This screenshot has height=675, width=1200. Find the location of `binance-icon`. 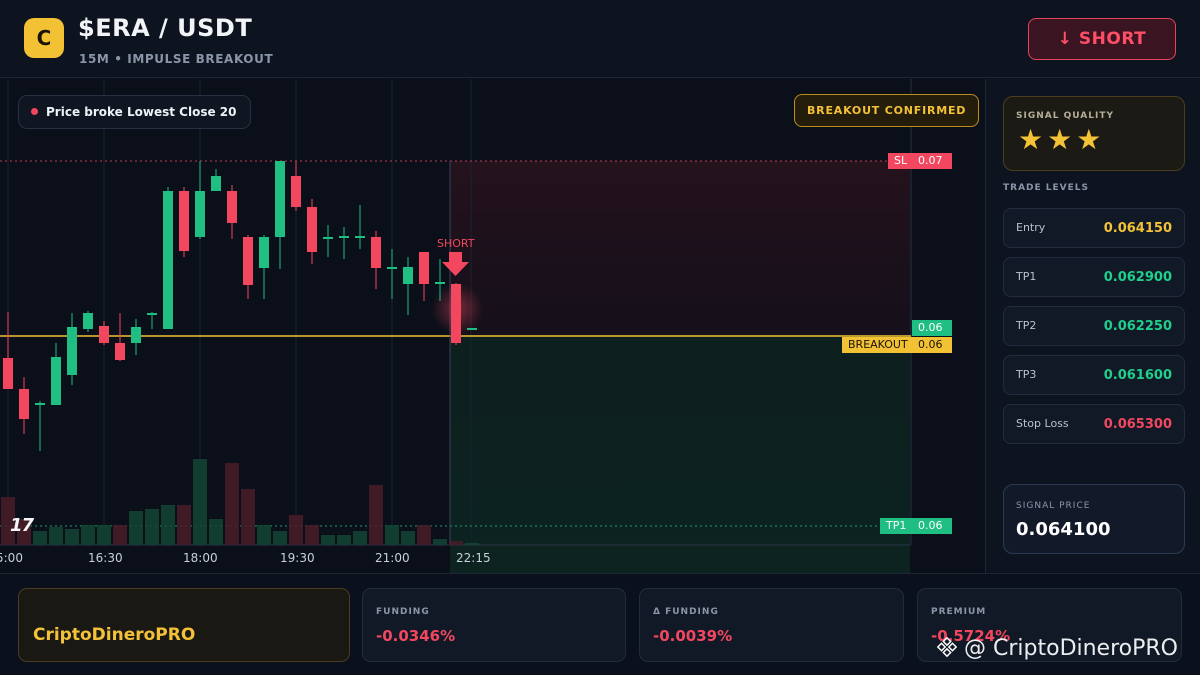

binance-icon is located at coordinates (947, 647).